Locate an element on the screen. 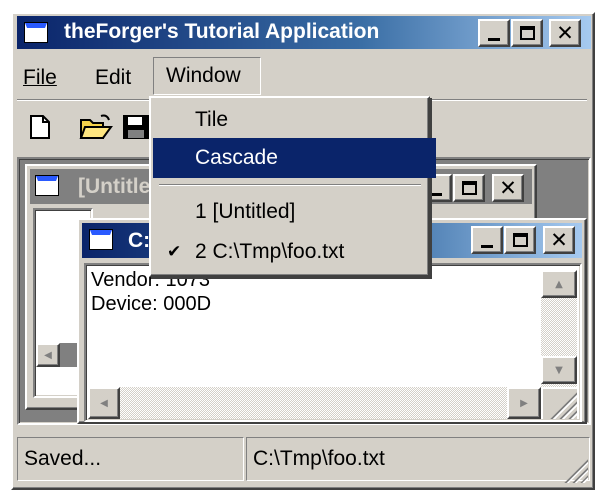 This screenshot has width=600, height=490. maximize-button is located at coordinates (527, 33).